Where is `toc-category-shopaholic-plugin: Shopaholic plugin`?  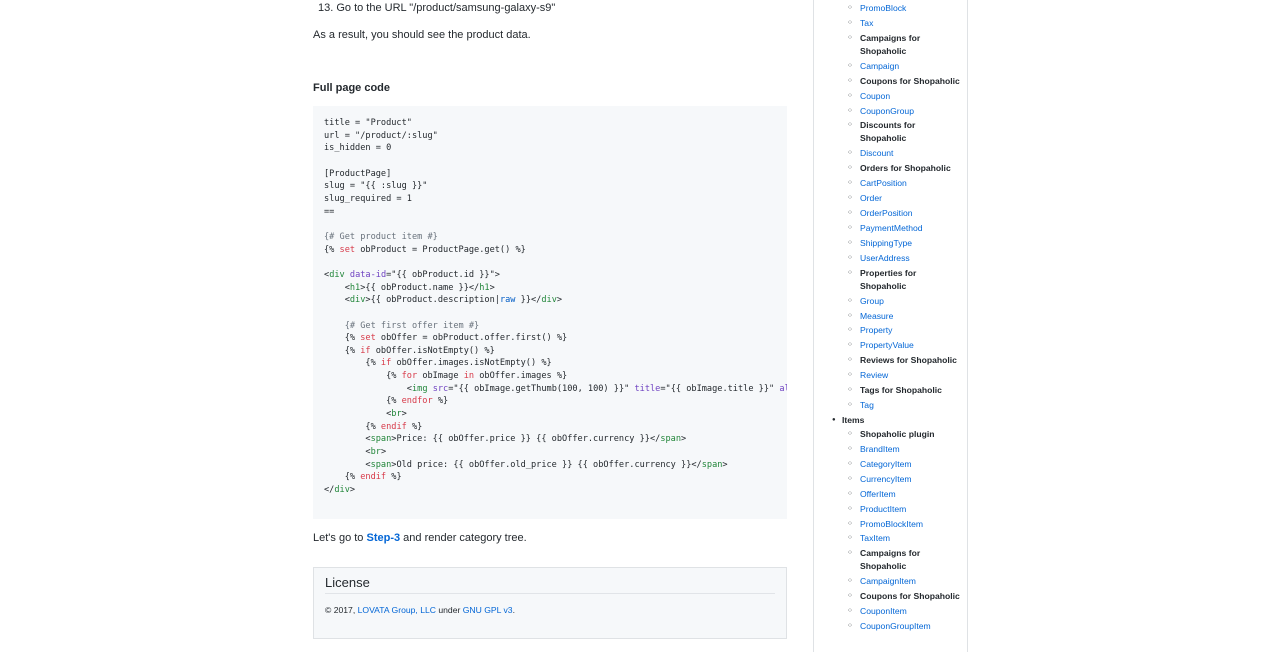
toc-category-shopaholic-plugin: Shopaholic plugin is located at coordinates (889, 434).